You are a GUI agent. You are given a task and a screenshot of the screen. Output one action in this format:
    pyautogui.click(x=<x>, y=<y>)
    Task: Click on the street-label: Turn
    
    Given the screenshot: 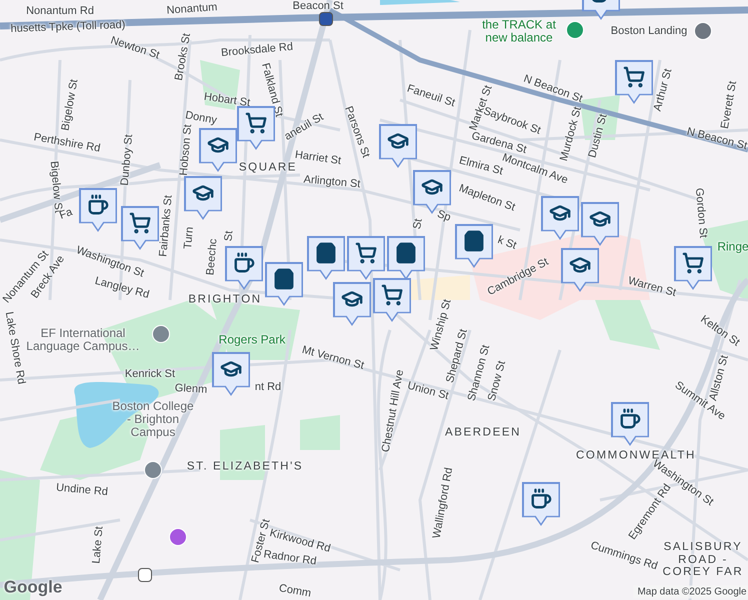 What is the action you would take?
    pyautogui.click(x=189, y=238)
    